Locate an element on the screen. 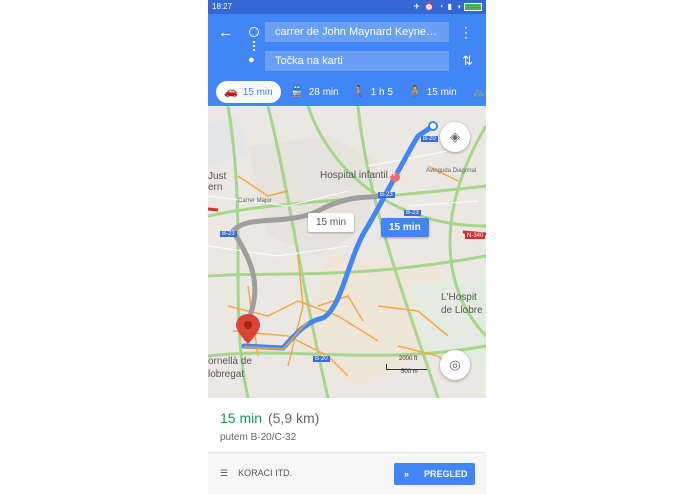 This screenshot has height=494, width=695. battery-icon is located at coordinates (473, 6).